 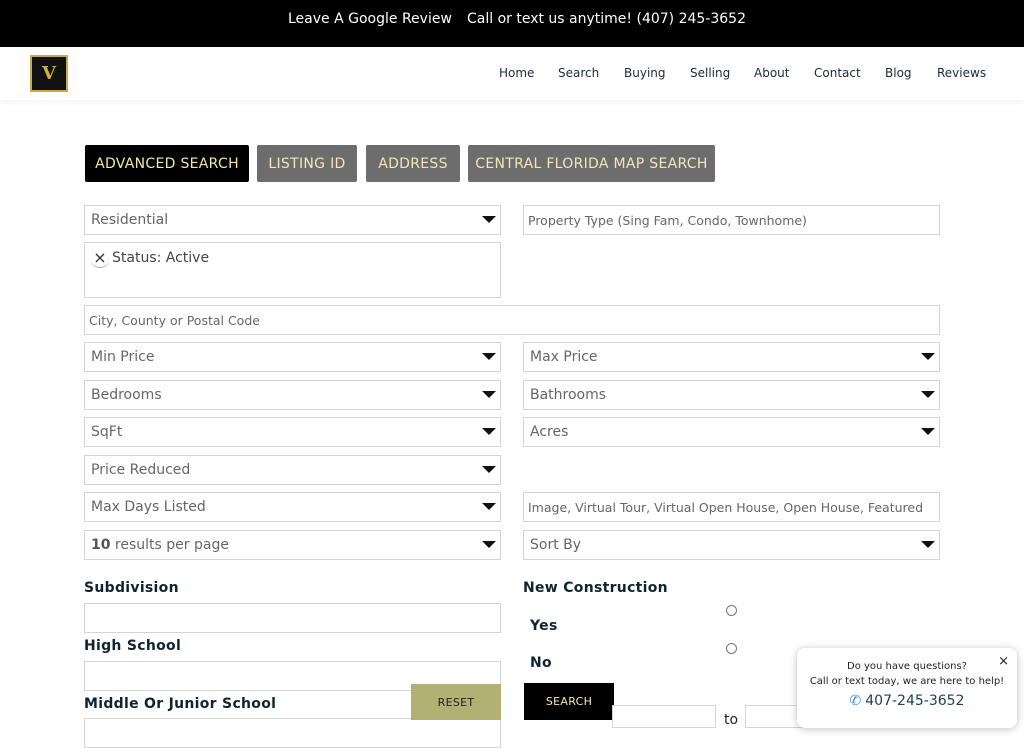 What do you see at coordinates (731, 432) in the screenshot?
I see `acres-select: Acres` at bounding box center [731, 432].